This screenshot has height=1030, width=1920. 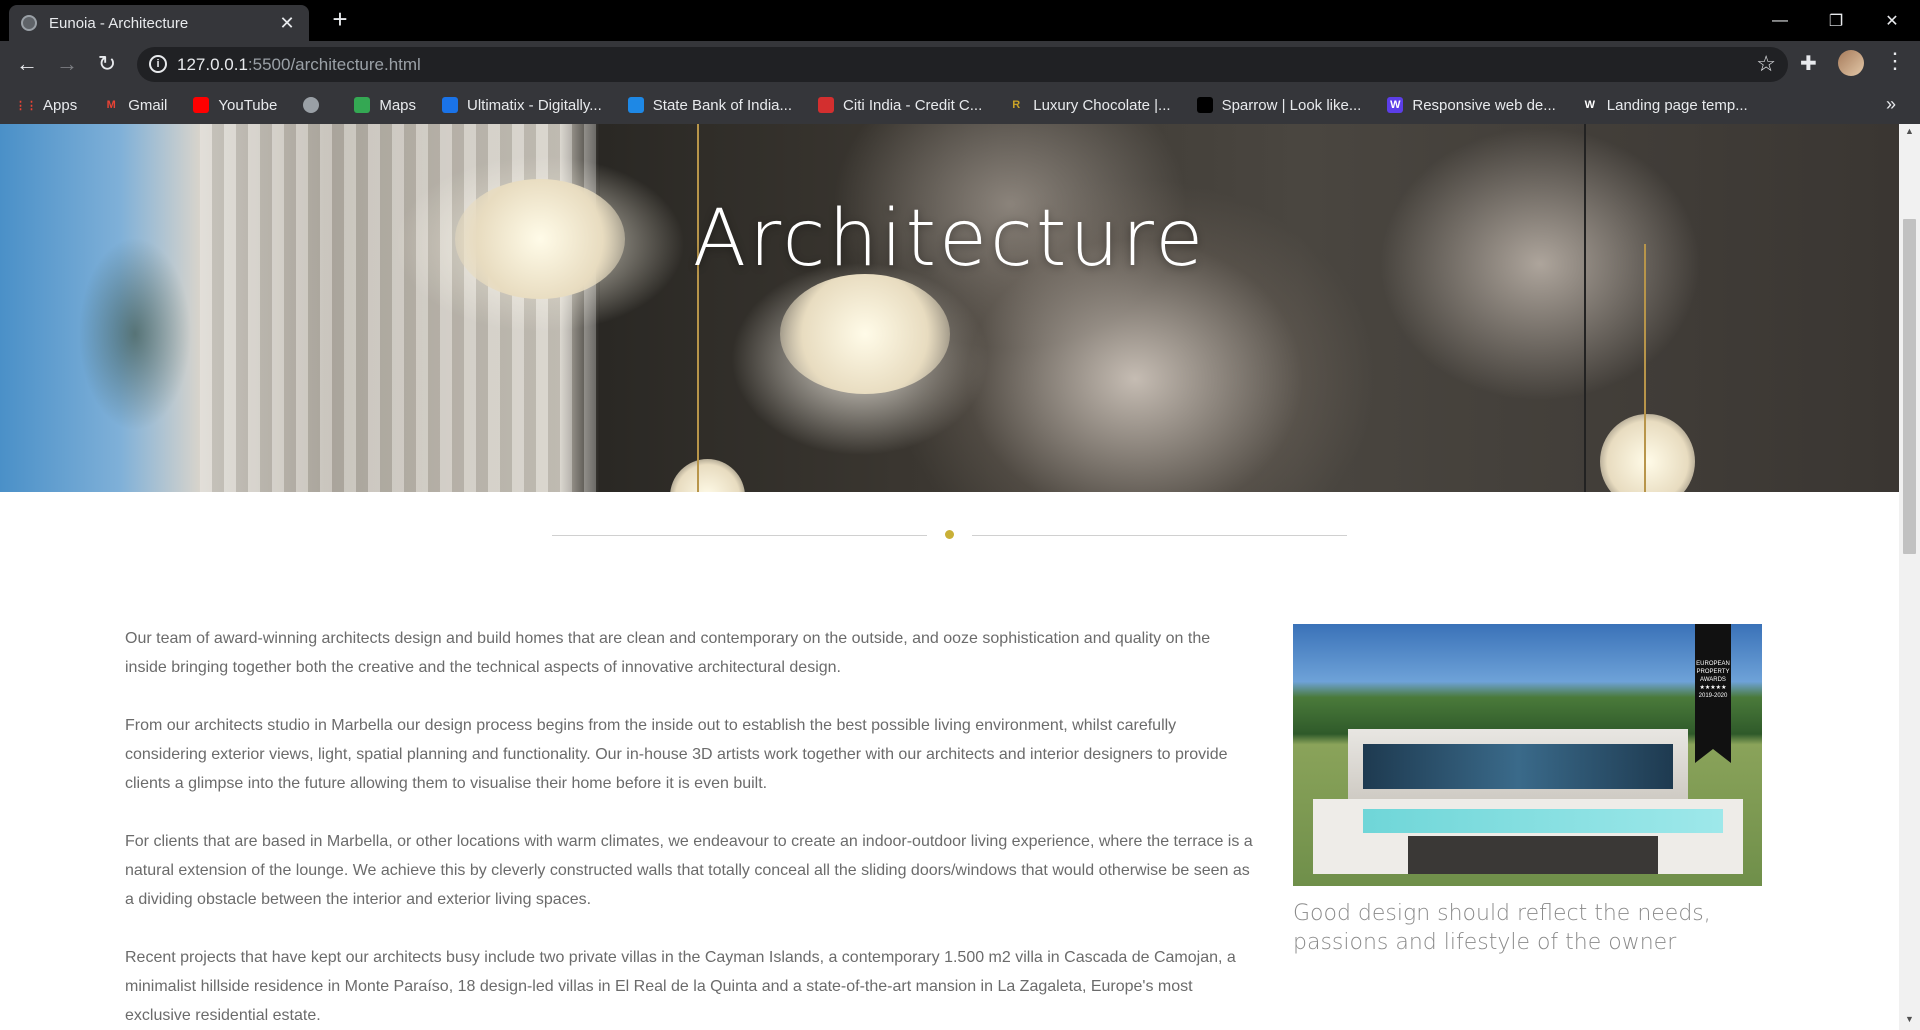 What do you see at coordinates (1016, 105) in the screenshot?
I see `r-letter-icon: R` at bounding box center [1016, 105].